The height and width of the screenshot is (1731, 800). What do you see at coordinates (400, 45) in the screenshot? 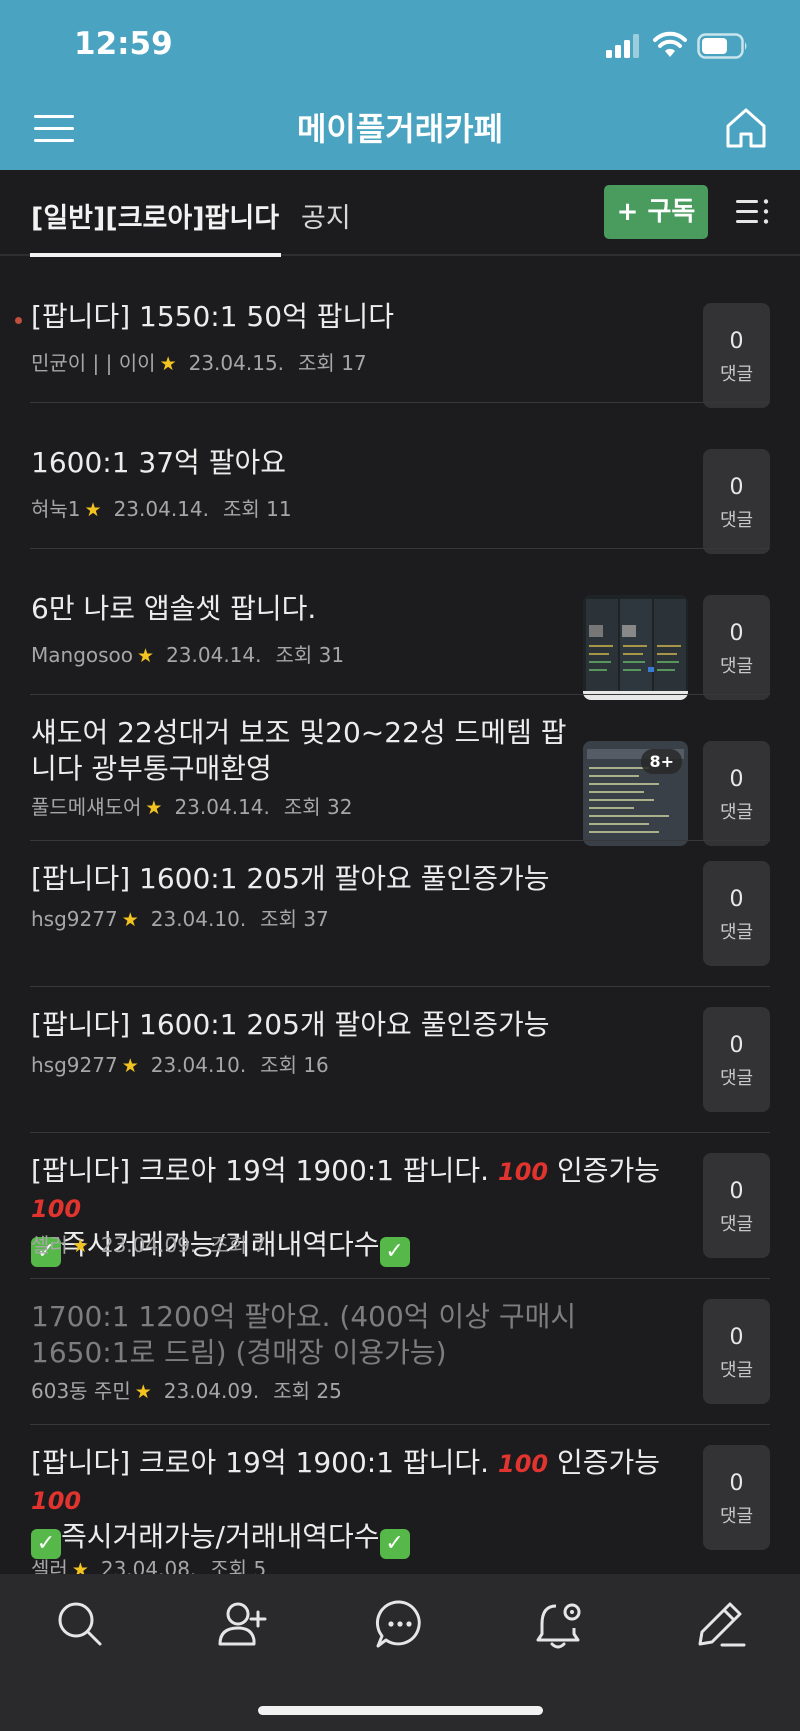
I see `status-bar: 12:59` at bounding box center [400, 45].